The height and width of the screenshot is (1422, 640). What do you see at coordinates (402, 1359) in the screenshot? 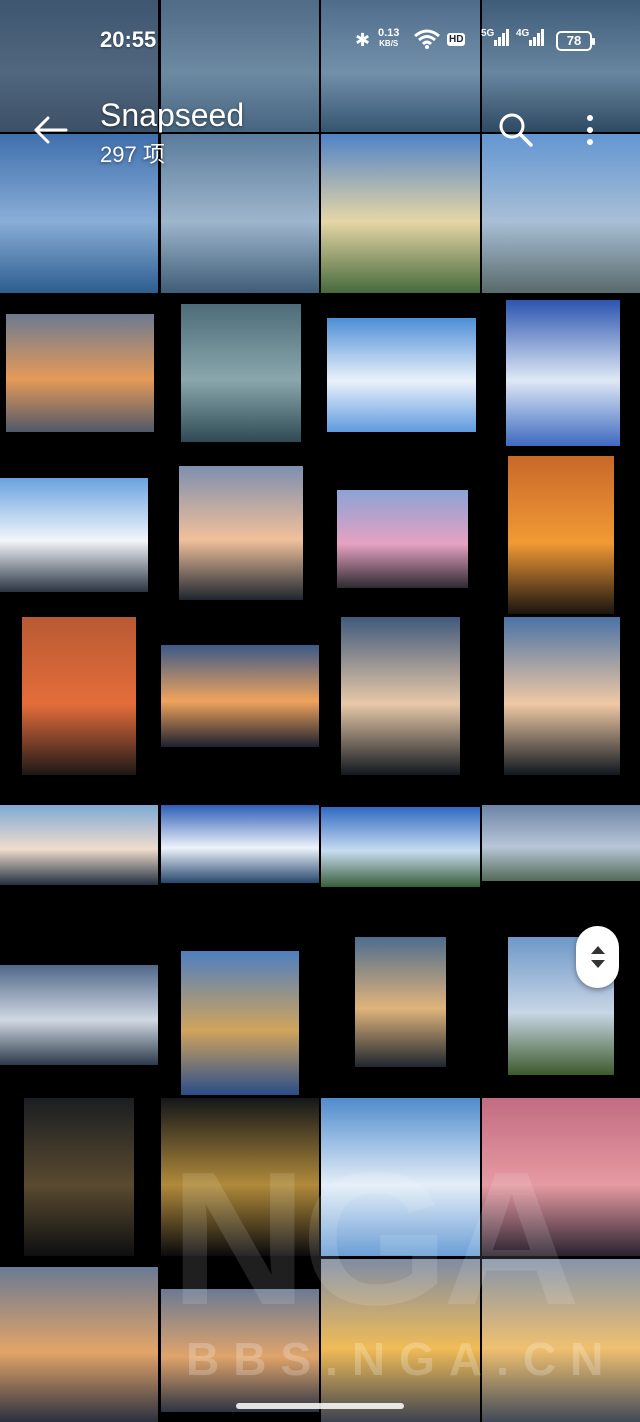
I see `watermark-text: BBS.NGA.CN` at bounding box center [402, 1359].